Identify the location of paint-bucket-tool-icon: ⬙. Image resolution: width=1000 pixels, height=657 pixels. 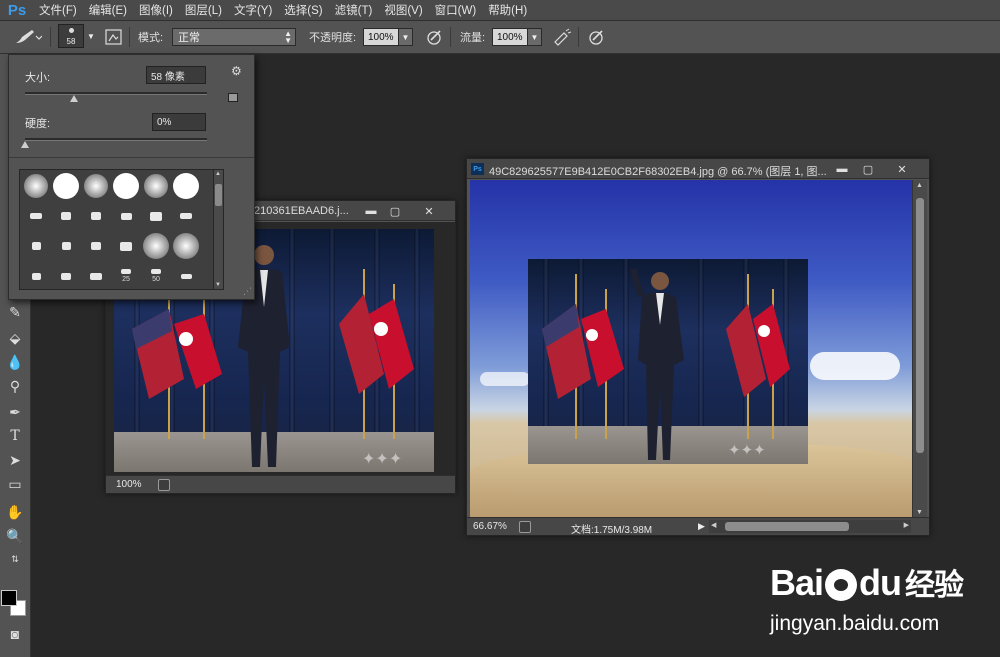
(15, 338).